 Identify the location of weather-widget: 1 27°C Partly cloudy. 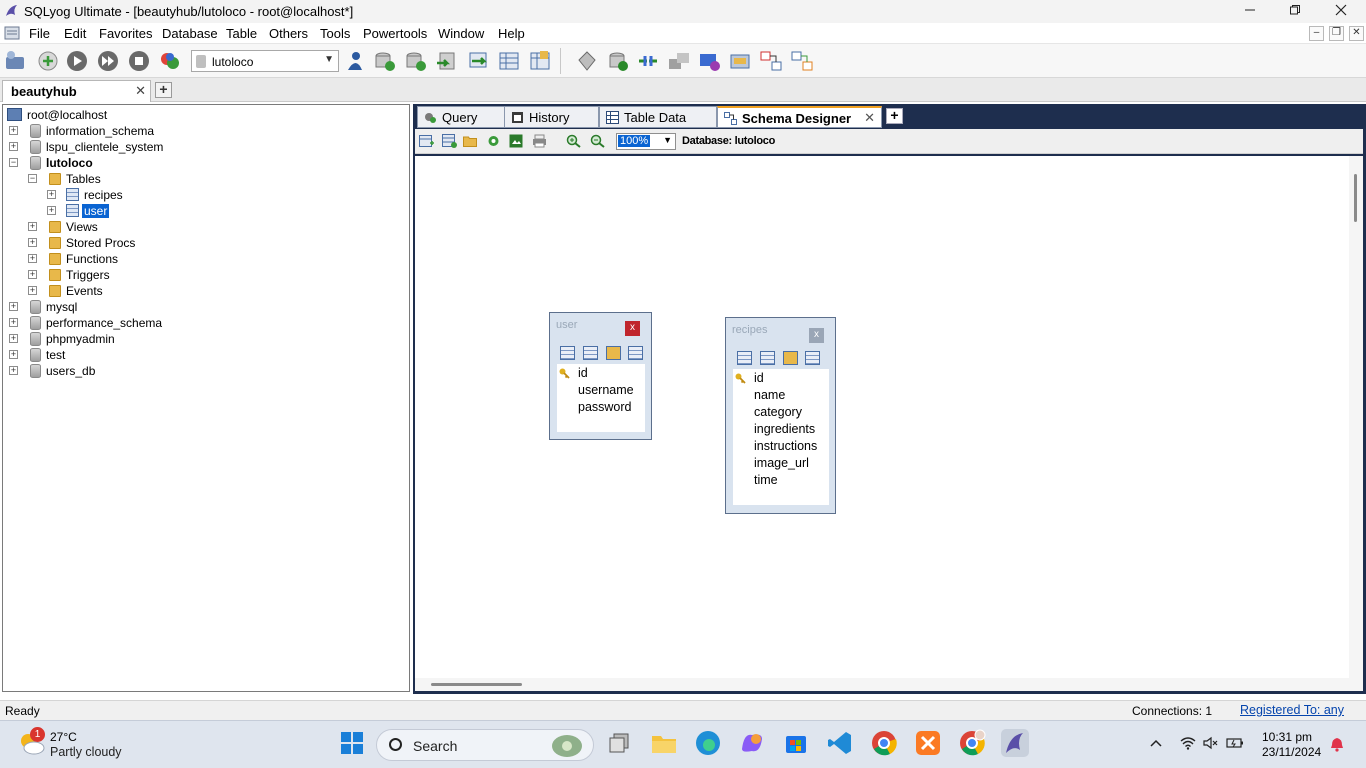
(70, 744).